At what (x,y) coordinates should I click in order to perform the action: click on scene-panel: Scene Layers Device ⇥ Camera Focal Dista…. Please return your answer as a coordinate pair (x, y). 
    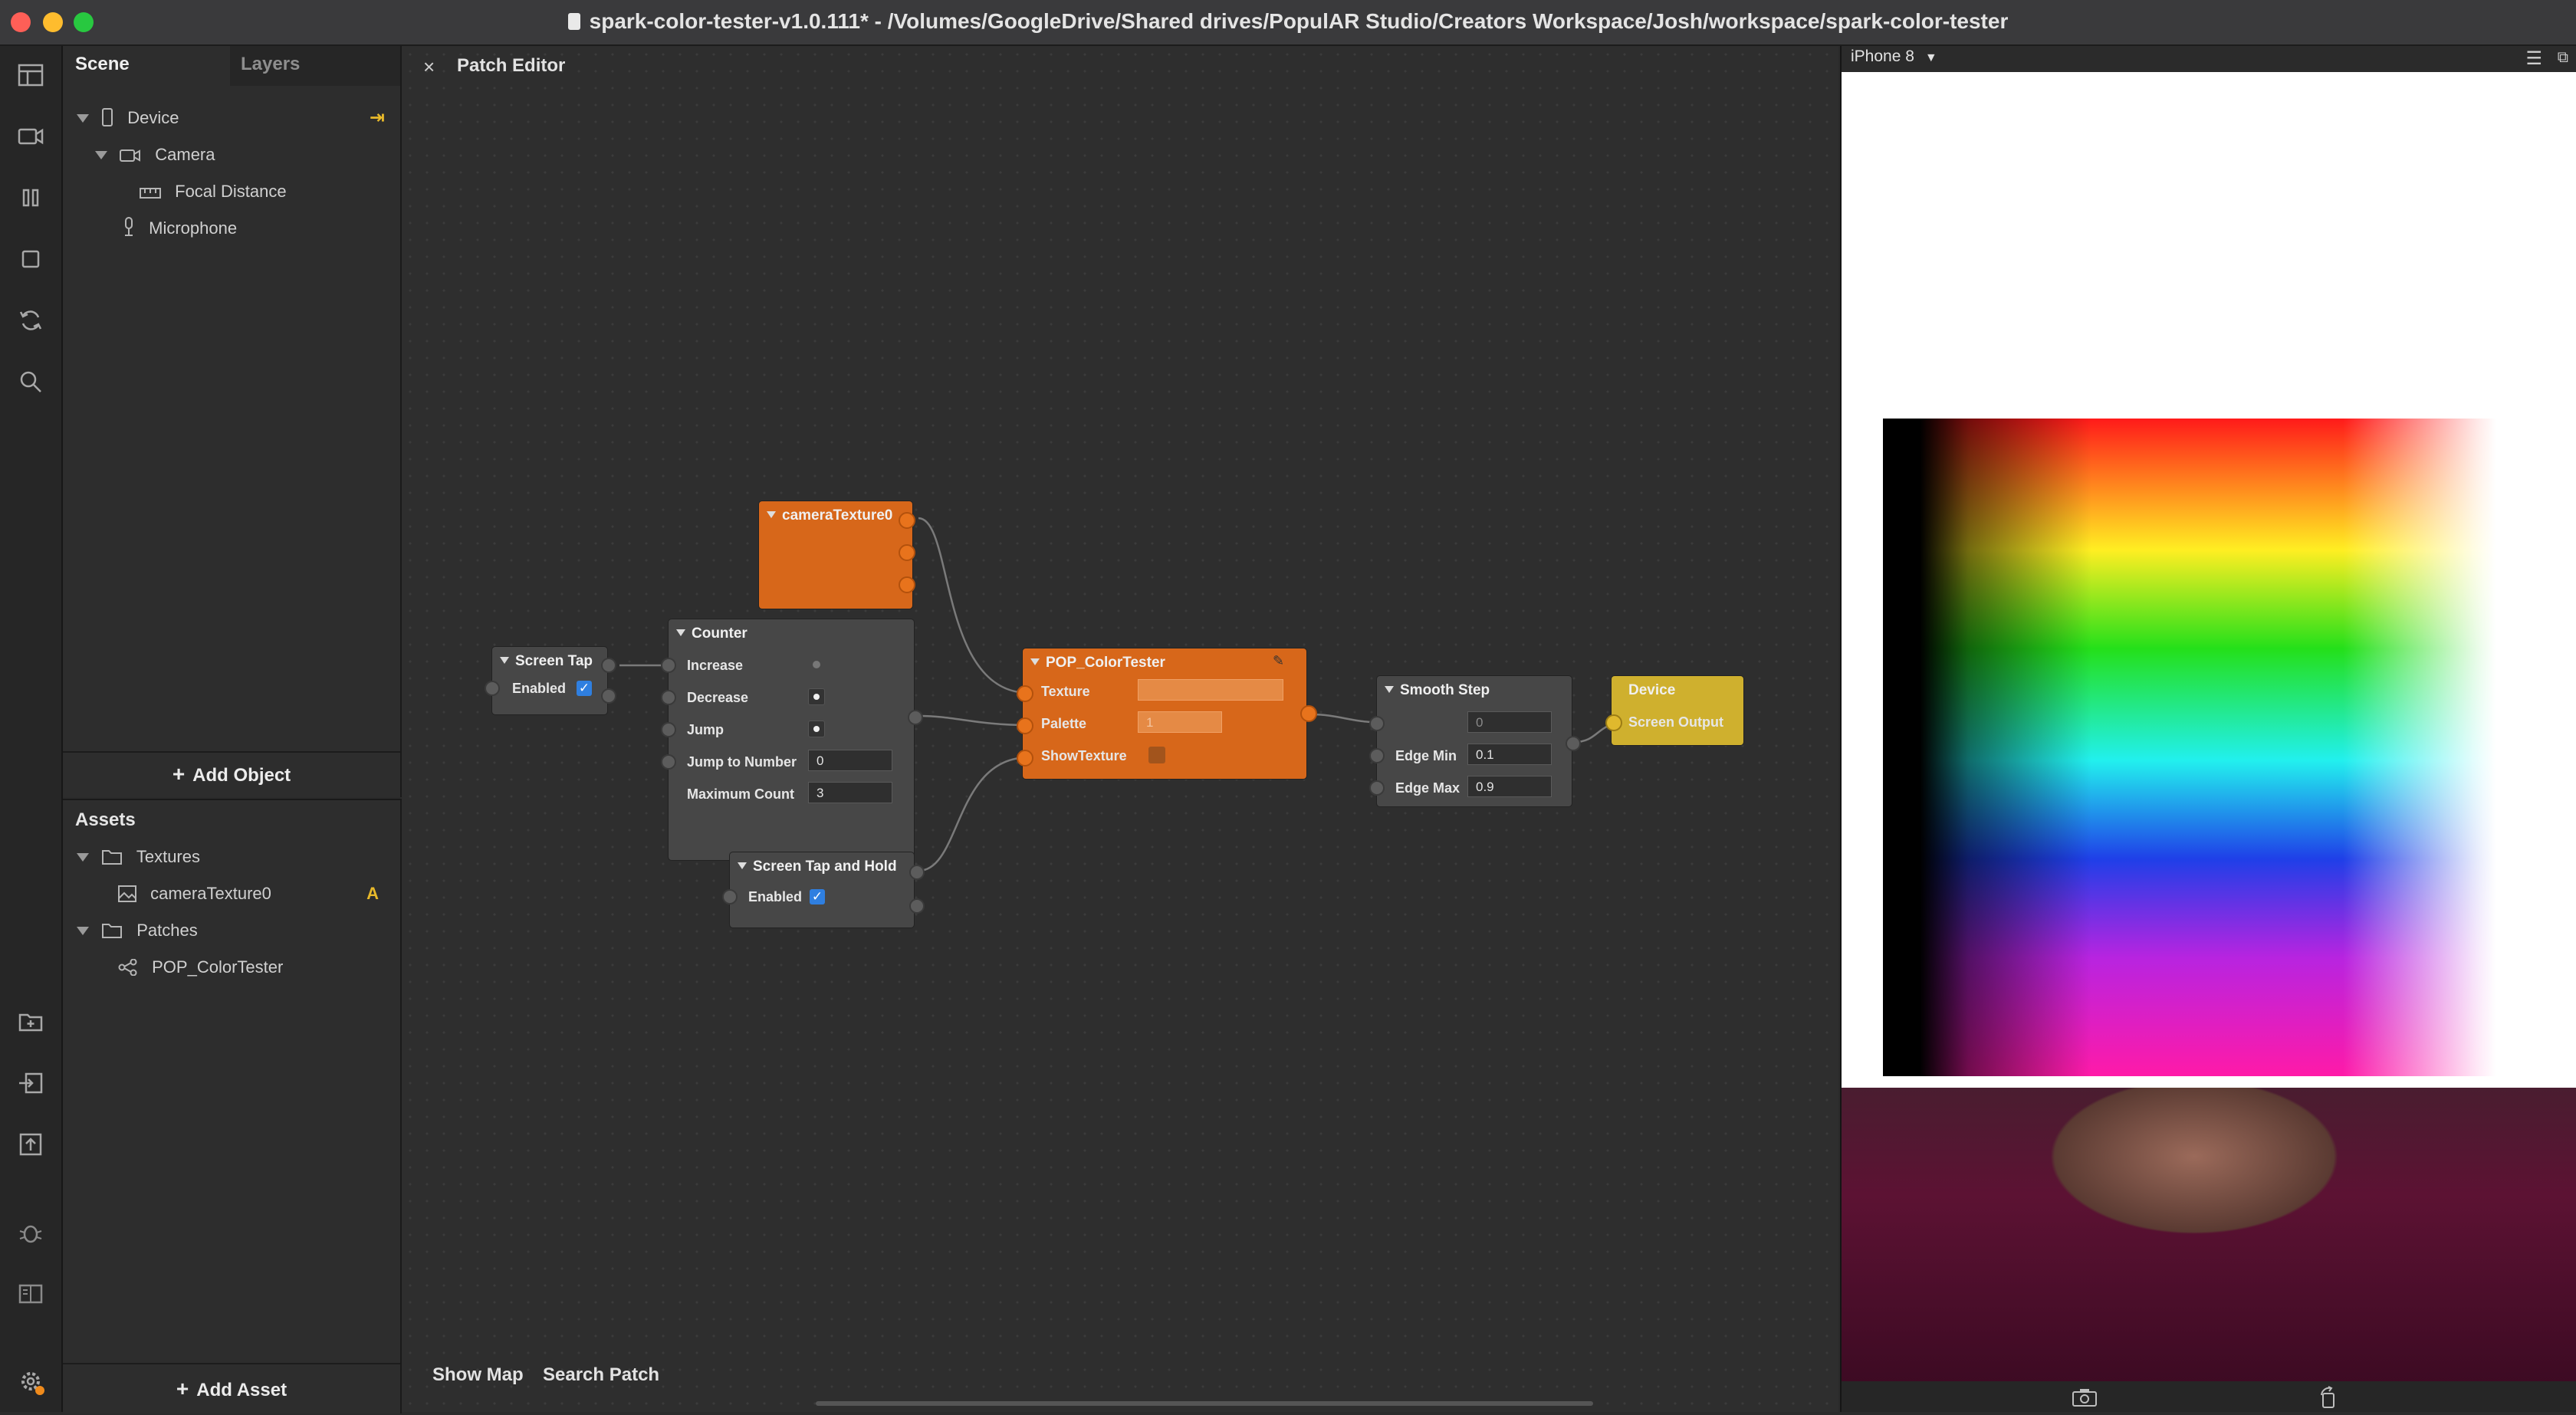
    Looking at the image, I should click on (232, 421).